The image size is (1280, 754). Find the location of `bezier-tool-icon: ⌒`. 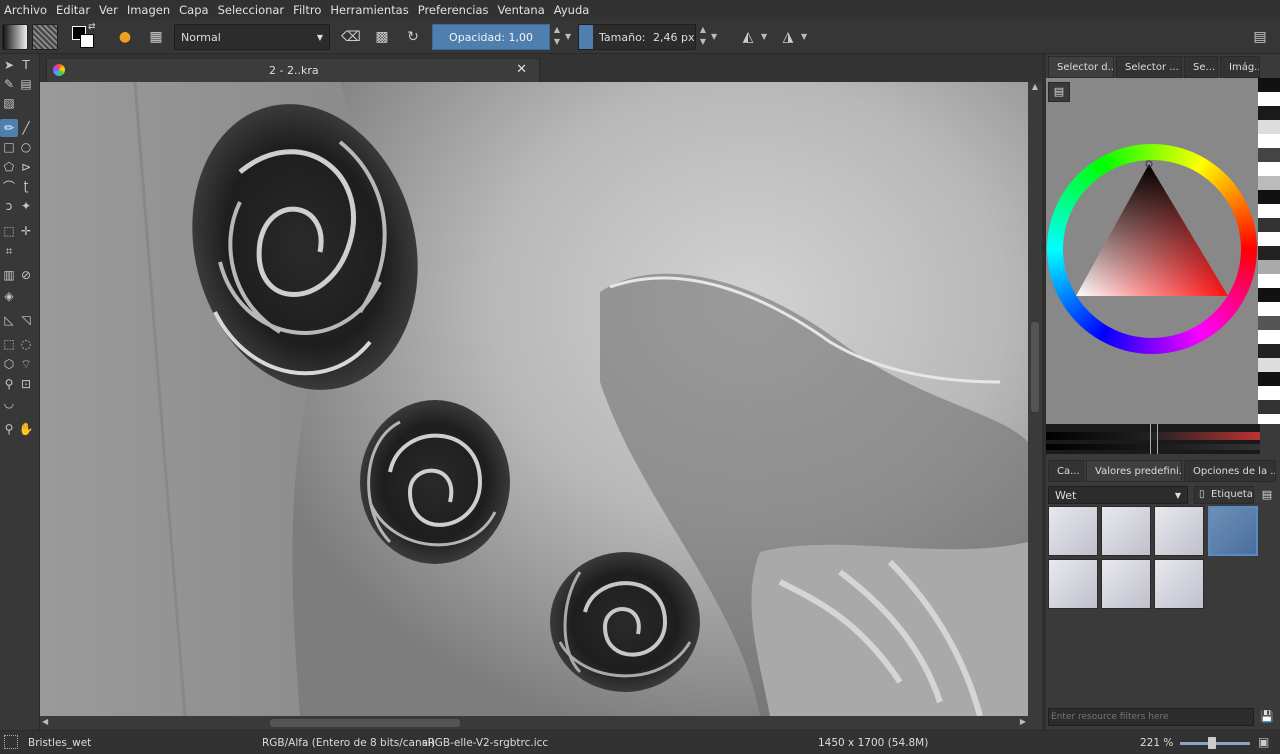

bezier-tool-icon: ⌒ is located at coordinates (9, 186).